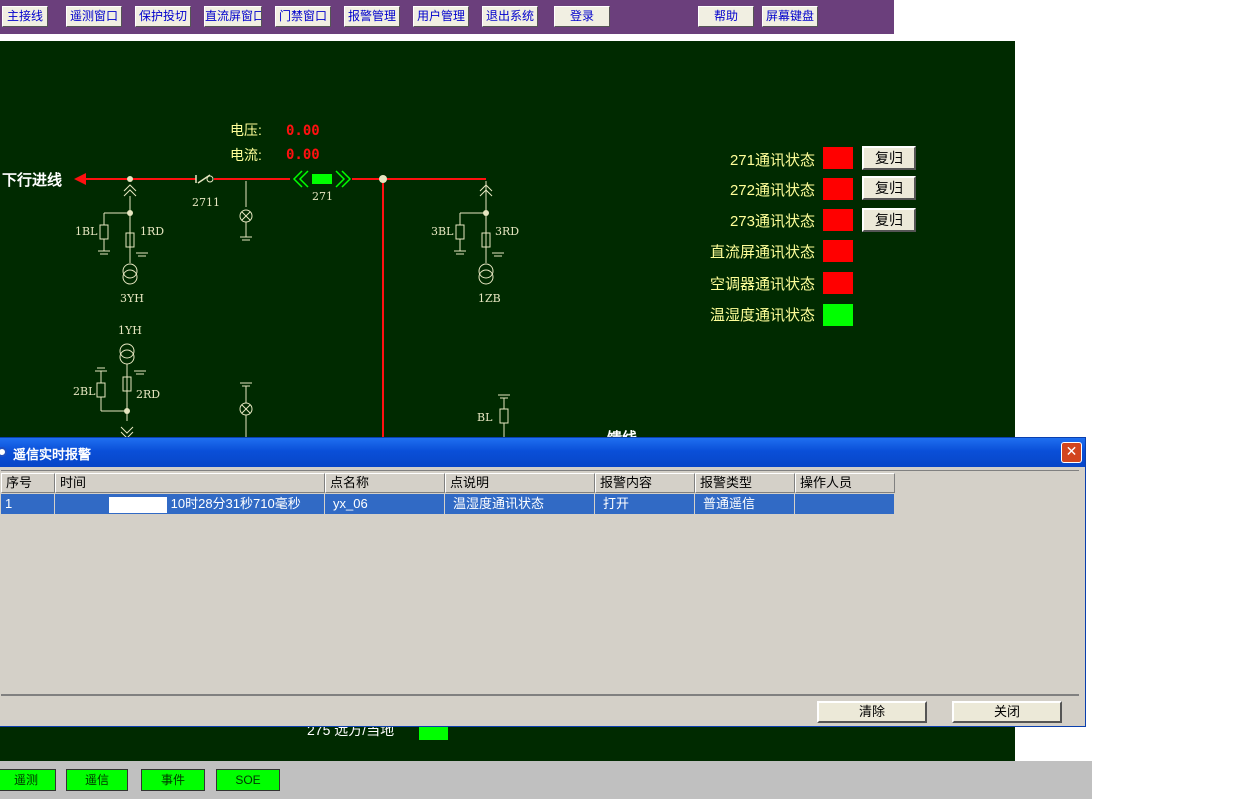 Image resolution: width=1236 pixels, height=799 pixels. Describe the element at coordinates (645, 504) in the screenshot. I see `cell-alarm-content: 打开` at that location.